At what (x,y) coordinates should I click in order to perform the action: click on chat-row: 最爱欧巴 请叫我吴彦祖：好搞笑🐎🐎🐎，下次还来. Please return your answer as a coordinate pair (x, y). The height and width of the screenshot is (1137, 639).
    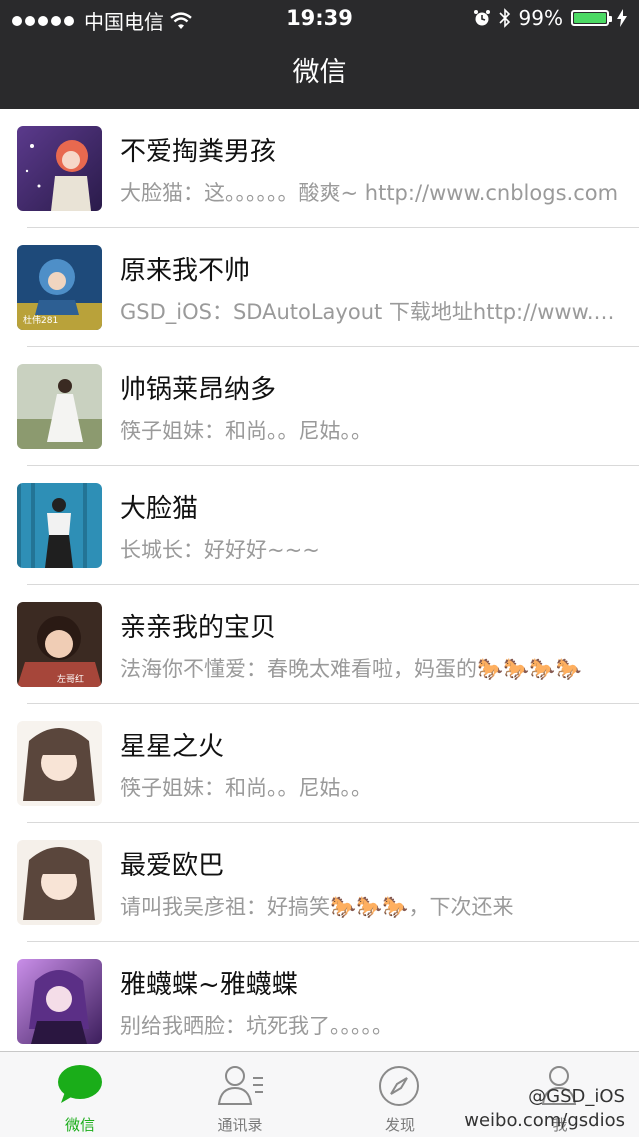
    Looking at the image, I should click on (319, 882).